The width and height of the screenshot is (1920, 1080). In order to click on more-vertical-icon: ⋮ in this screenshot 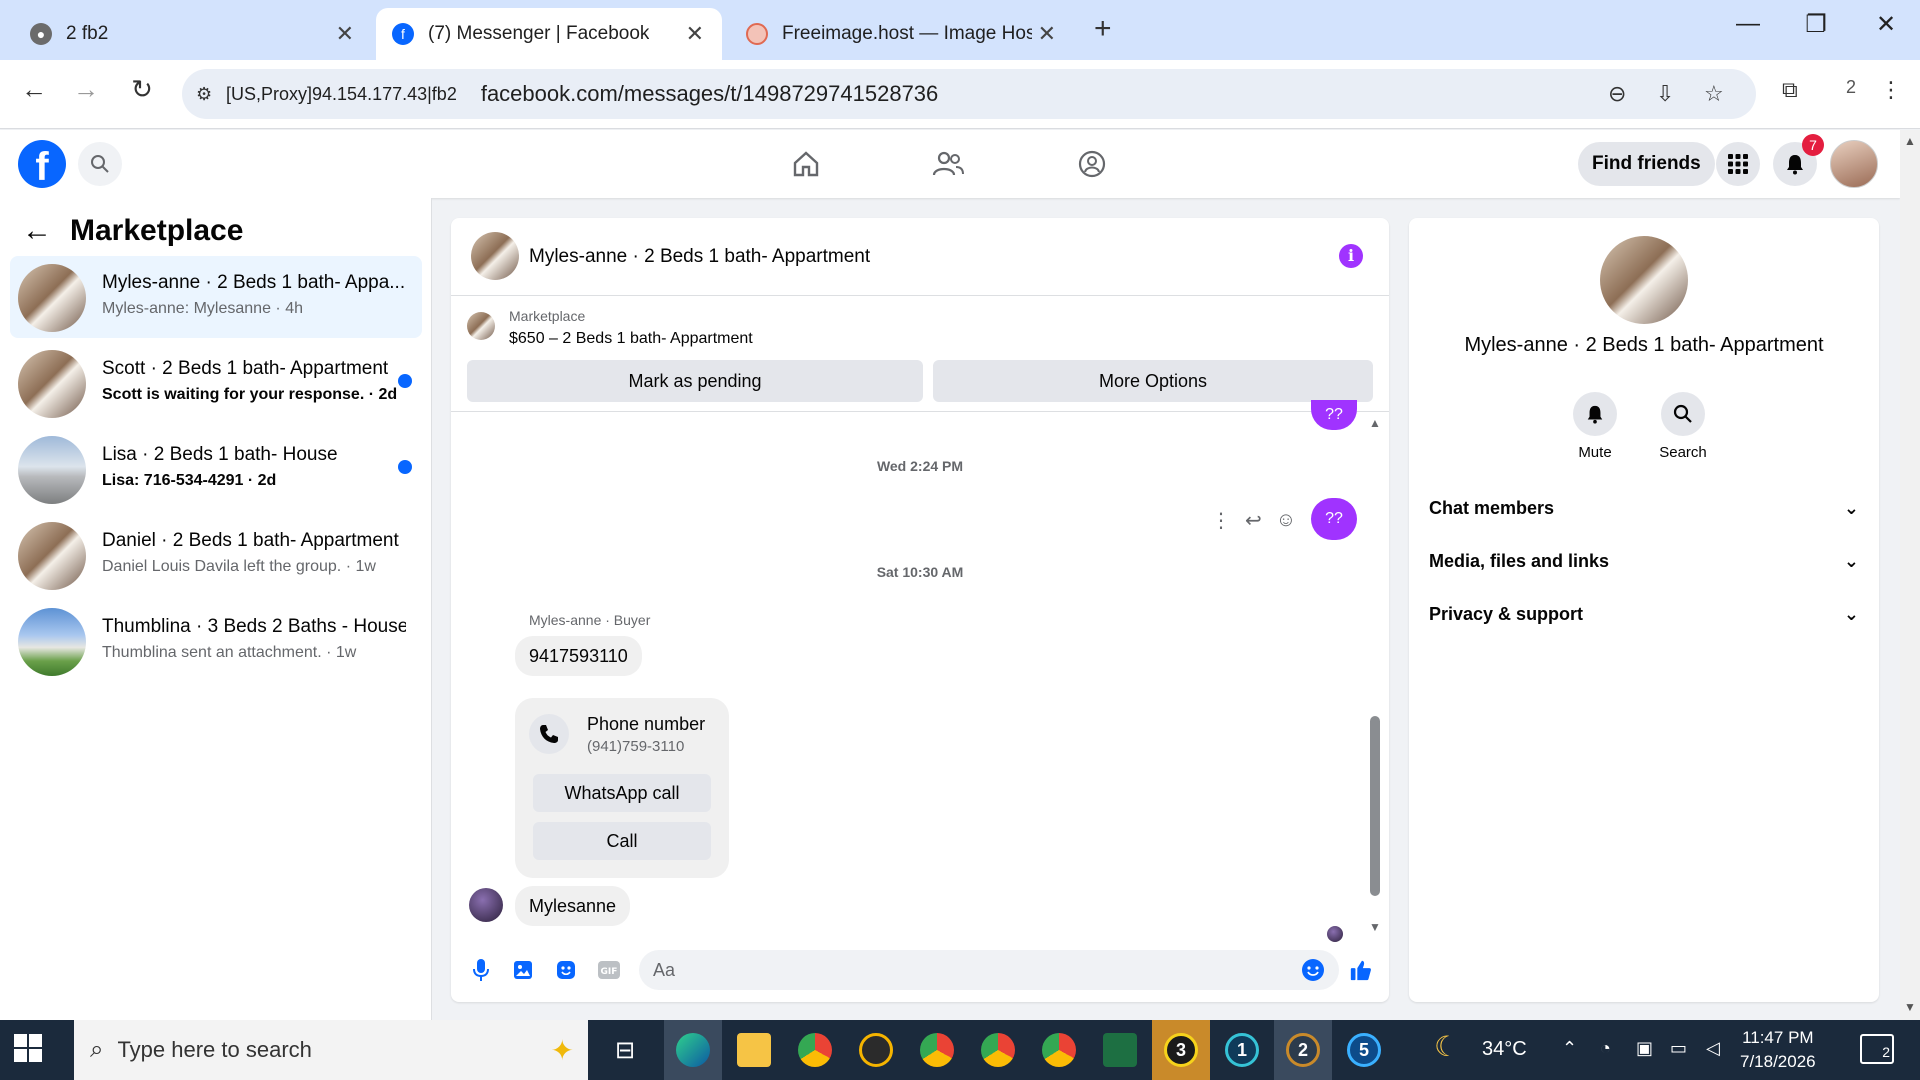, I will do `click(1221, 520)`.